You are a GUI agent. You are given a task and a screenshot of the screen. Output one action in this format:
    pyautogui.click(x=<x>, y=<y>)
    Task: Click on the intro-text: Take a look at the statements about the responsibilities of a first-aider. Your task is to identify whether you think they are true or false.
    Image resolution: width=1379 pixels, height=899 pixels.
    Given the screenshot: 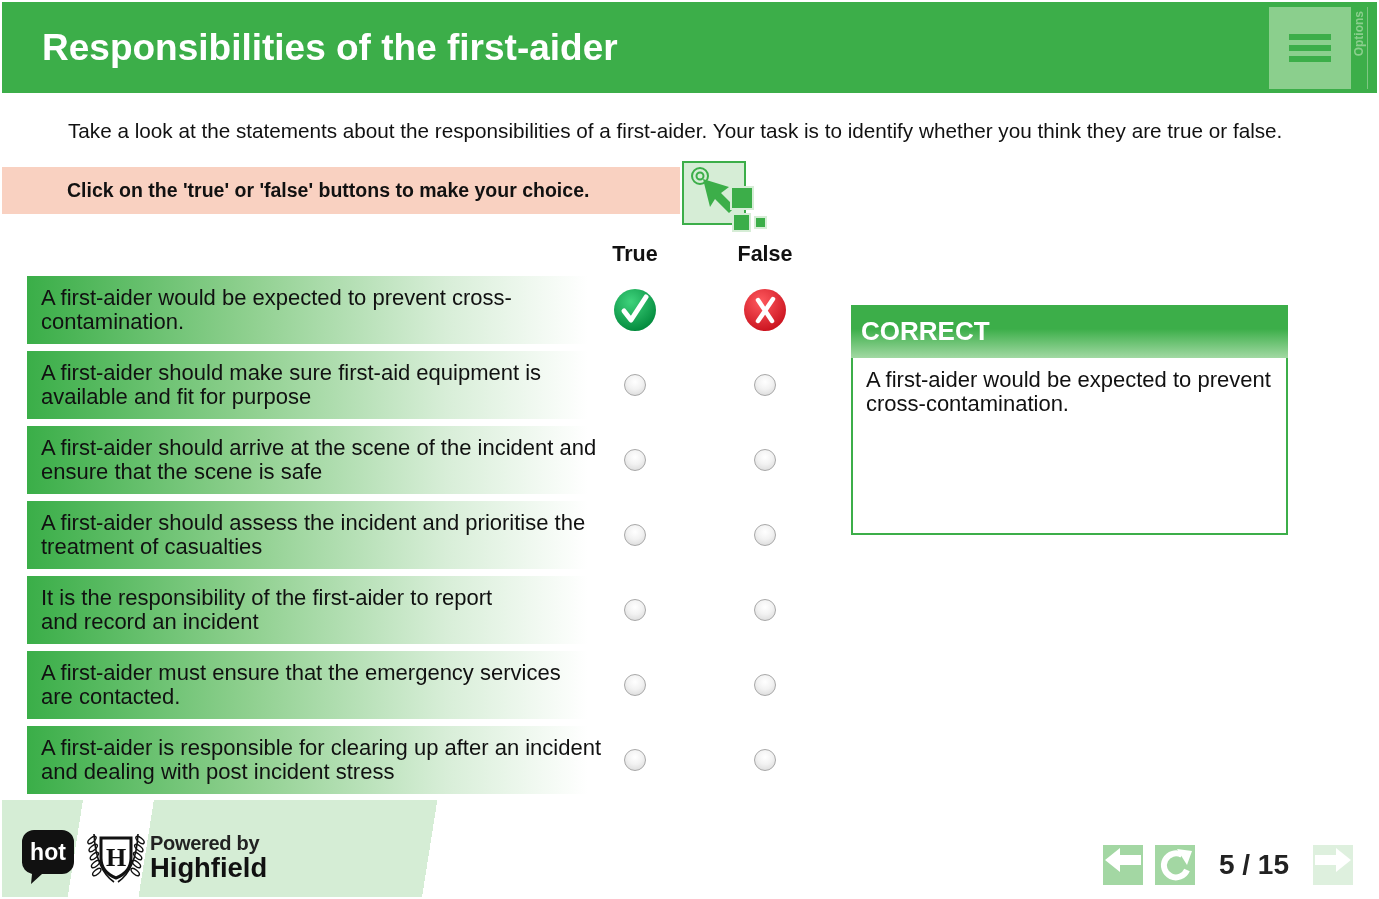 What is the action you would take?
    pyautogui.click(x=675, y=131)
    